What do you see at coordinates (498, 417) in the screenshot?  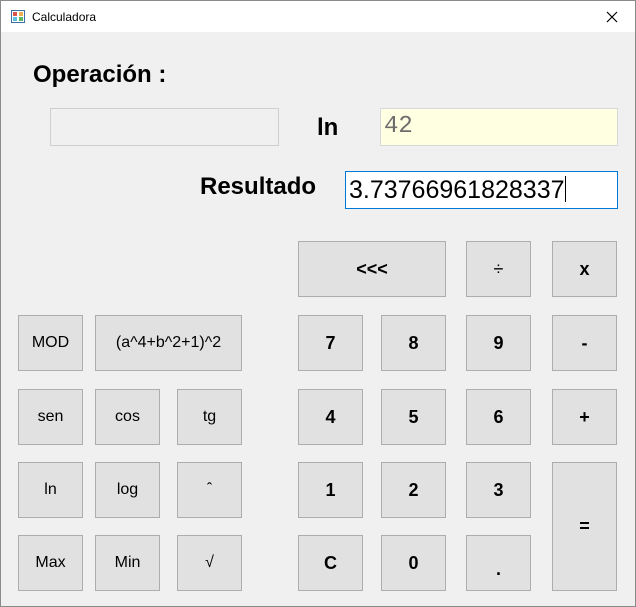 I see `digit-6-button: 6` at bounding box center [498, 417].